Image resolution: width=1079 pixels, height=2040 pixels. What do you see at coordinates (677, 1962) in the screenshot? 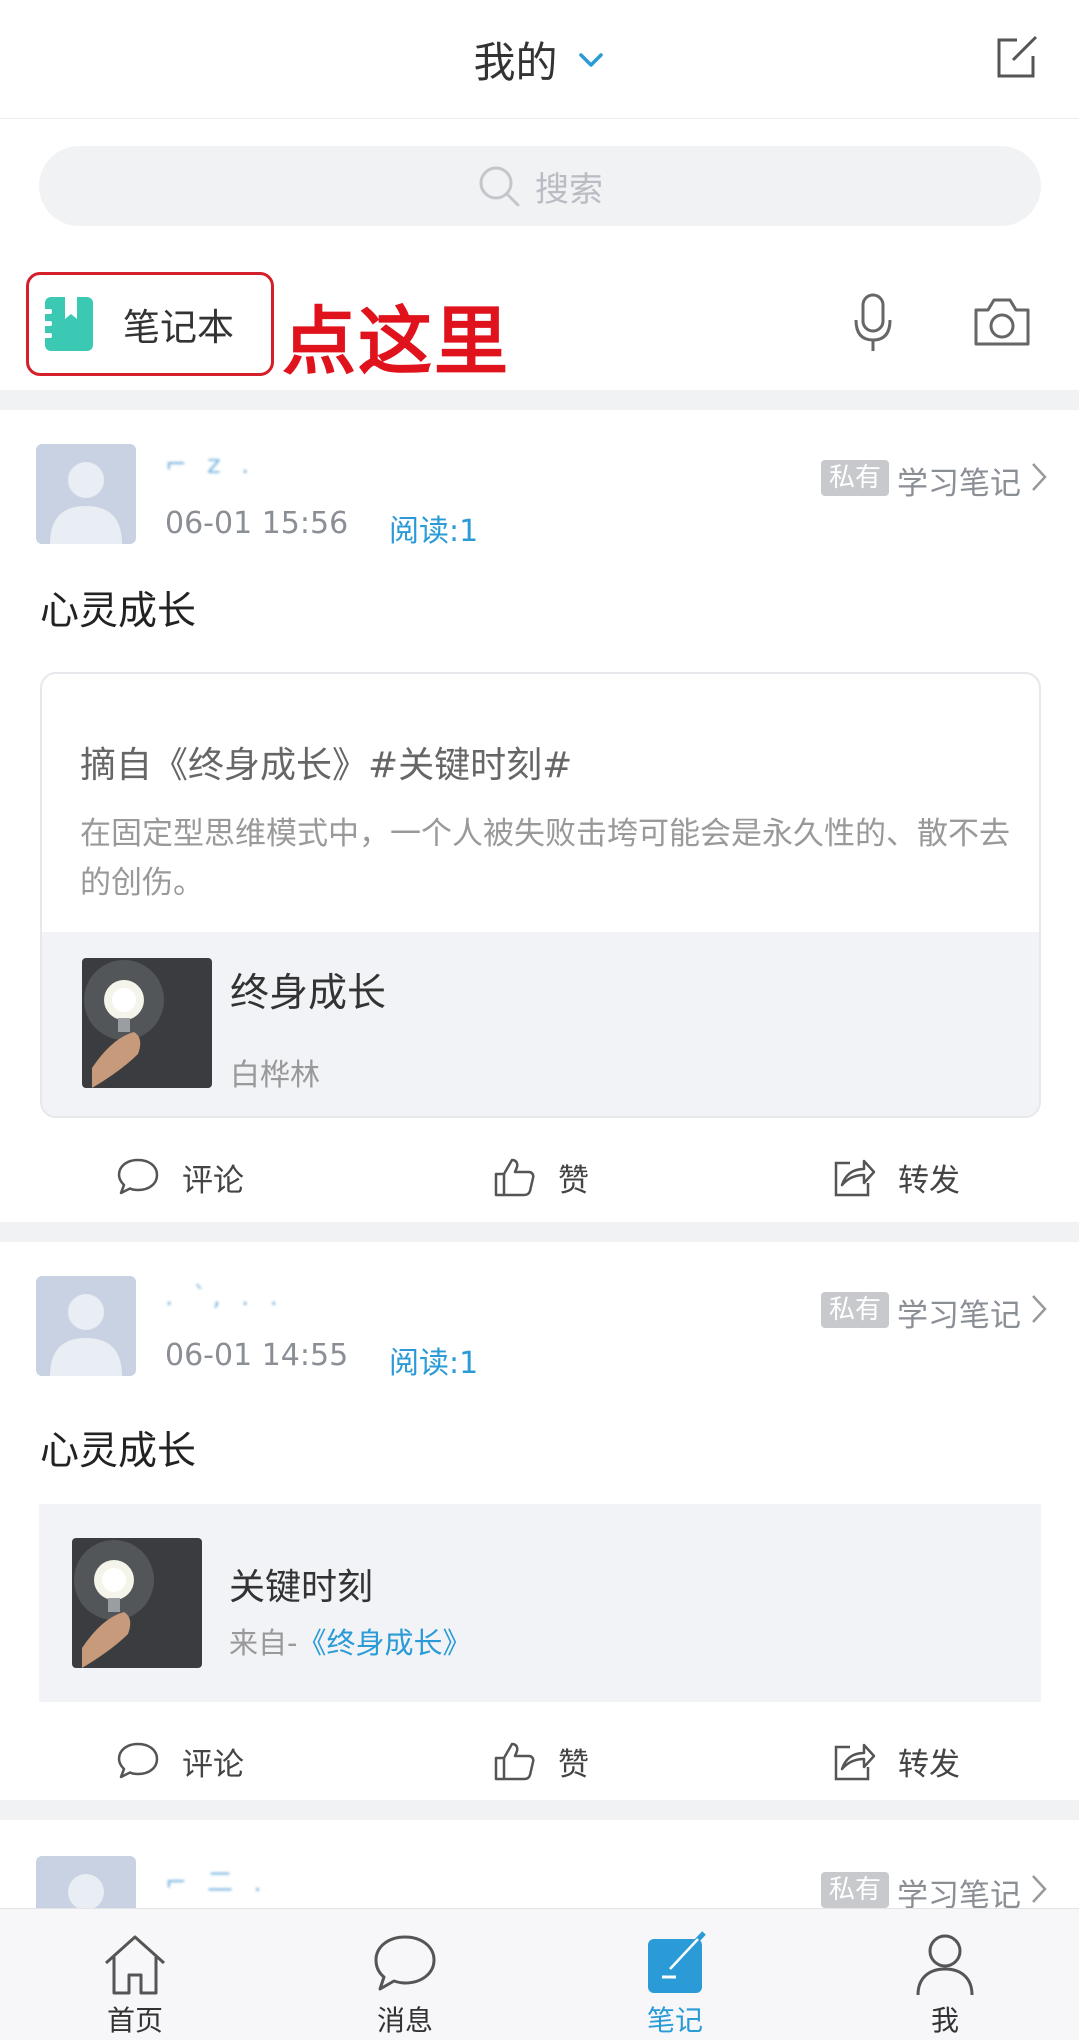
I see `note-icon` at bounding box center [677, 1962].